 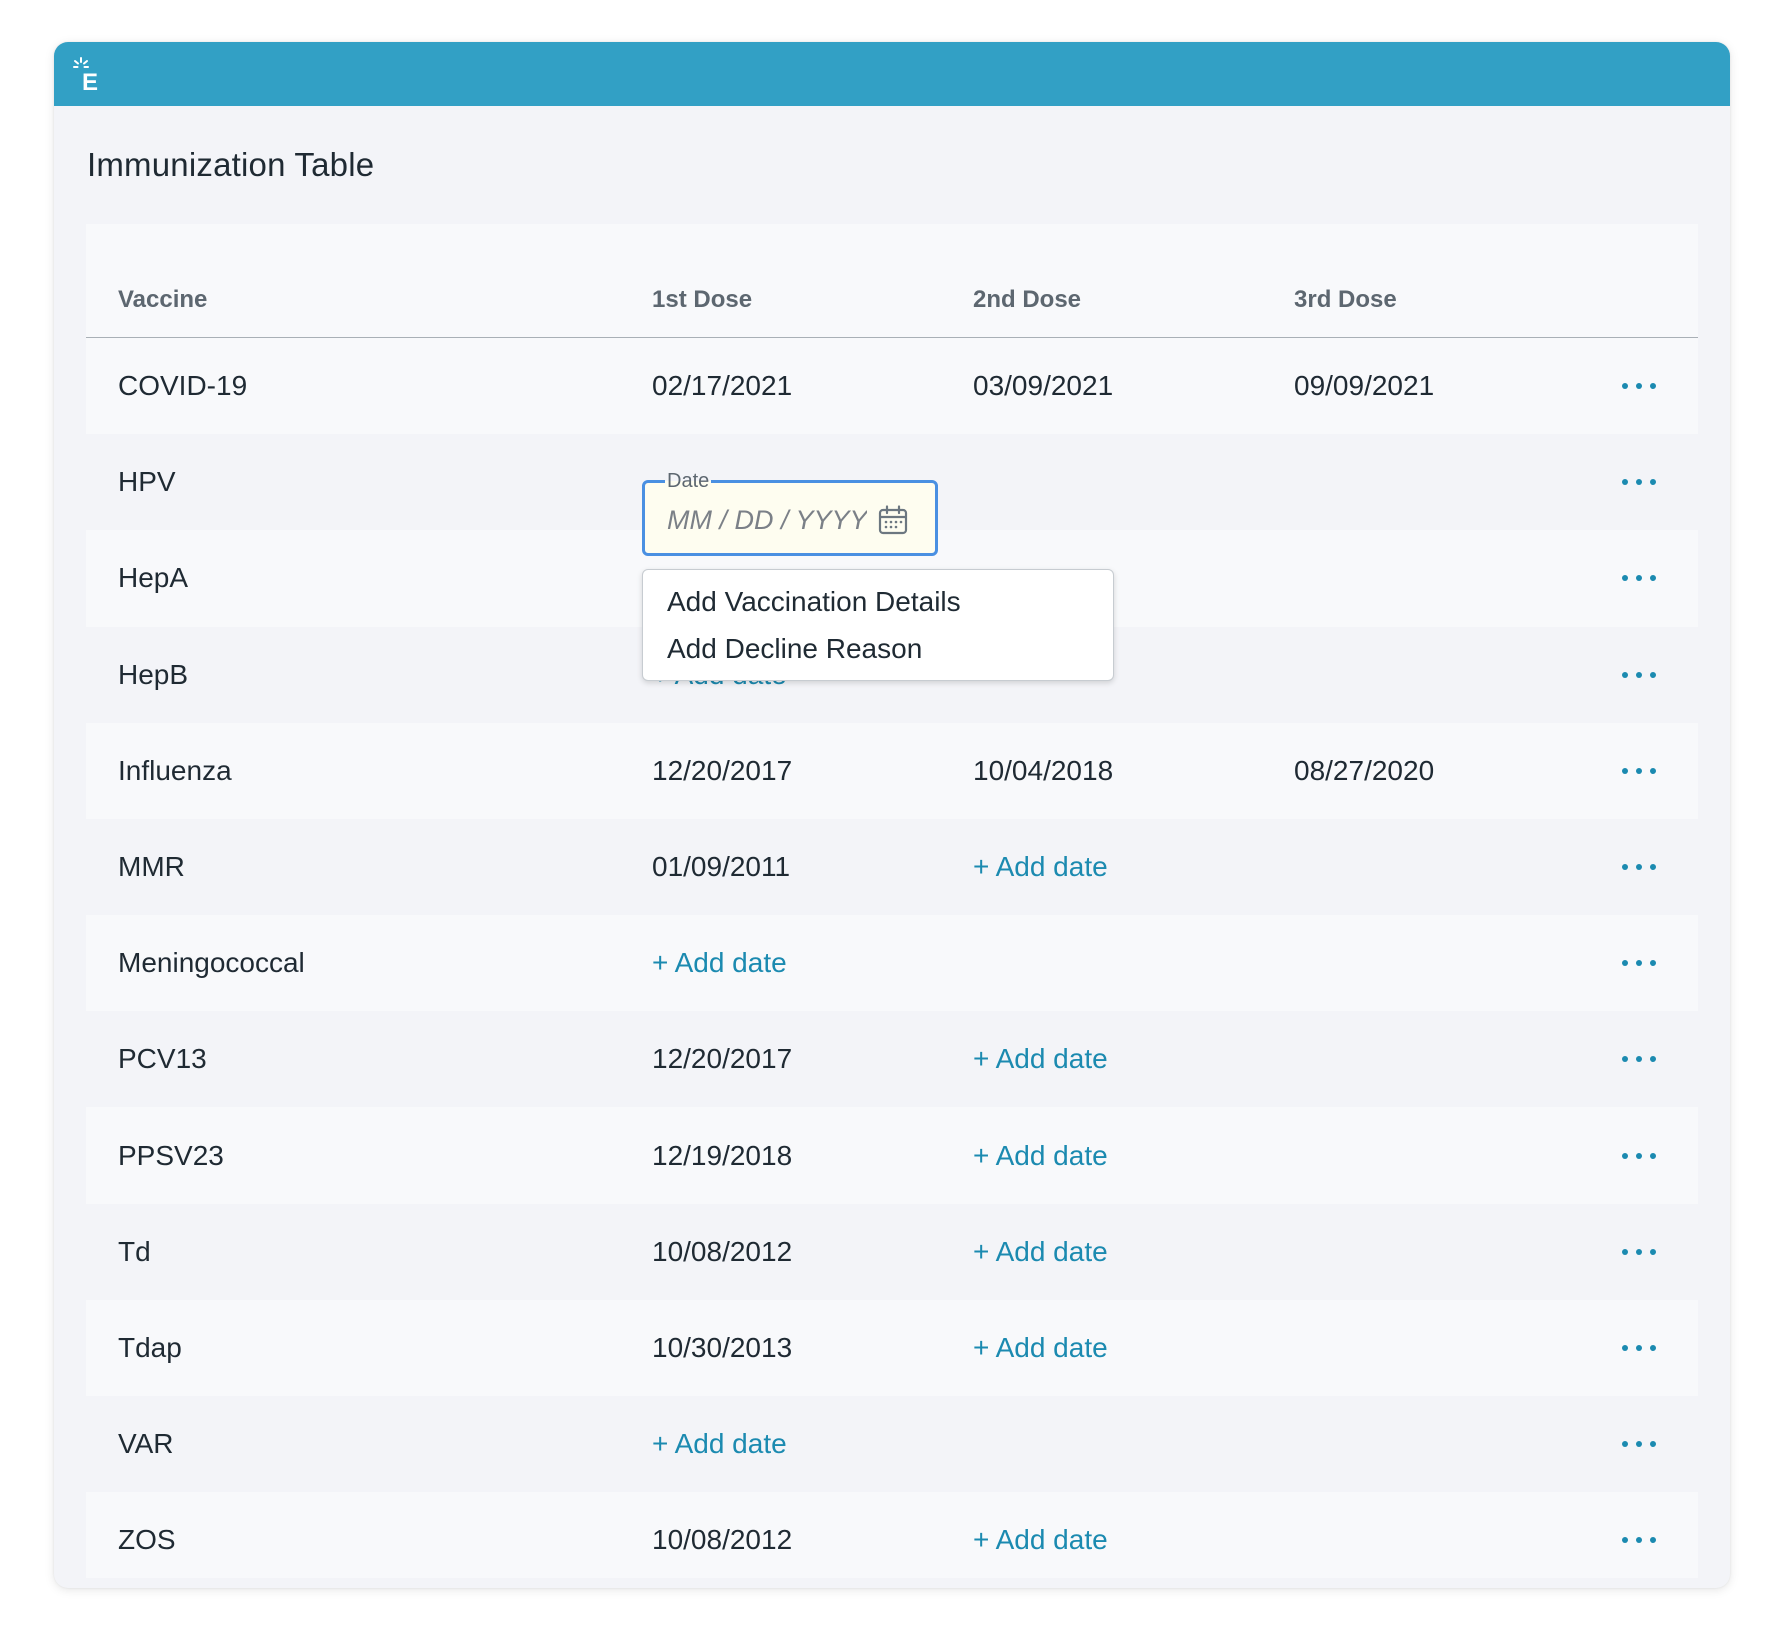 What do you see at coordinates (814, 602) in the screenshot?
I see `menu-item-add-vaccination-details: Add Vaccination Details` at bounding box center [814, 602].